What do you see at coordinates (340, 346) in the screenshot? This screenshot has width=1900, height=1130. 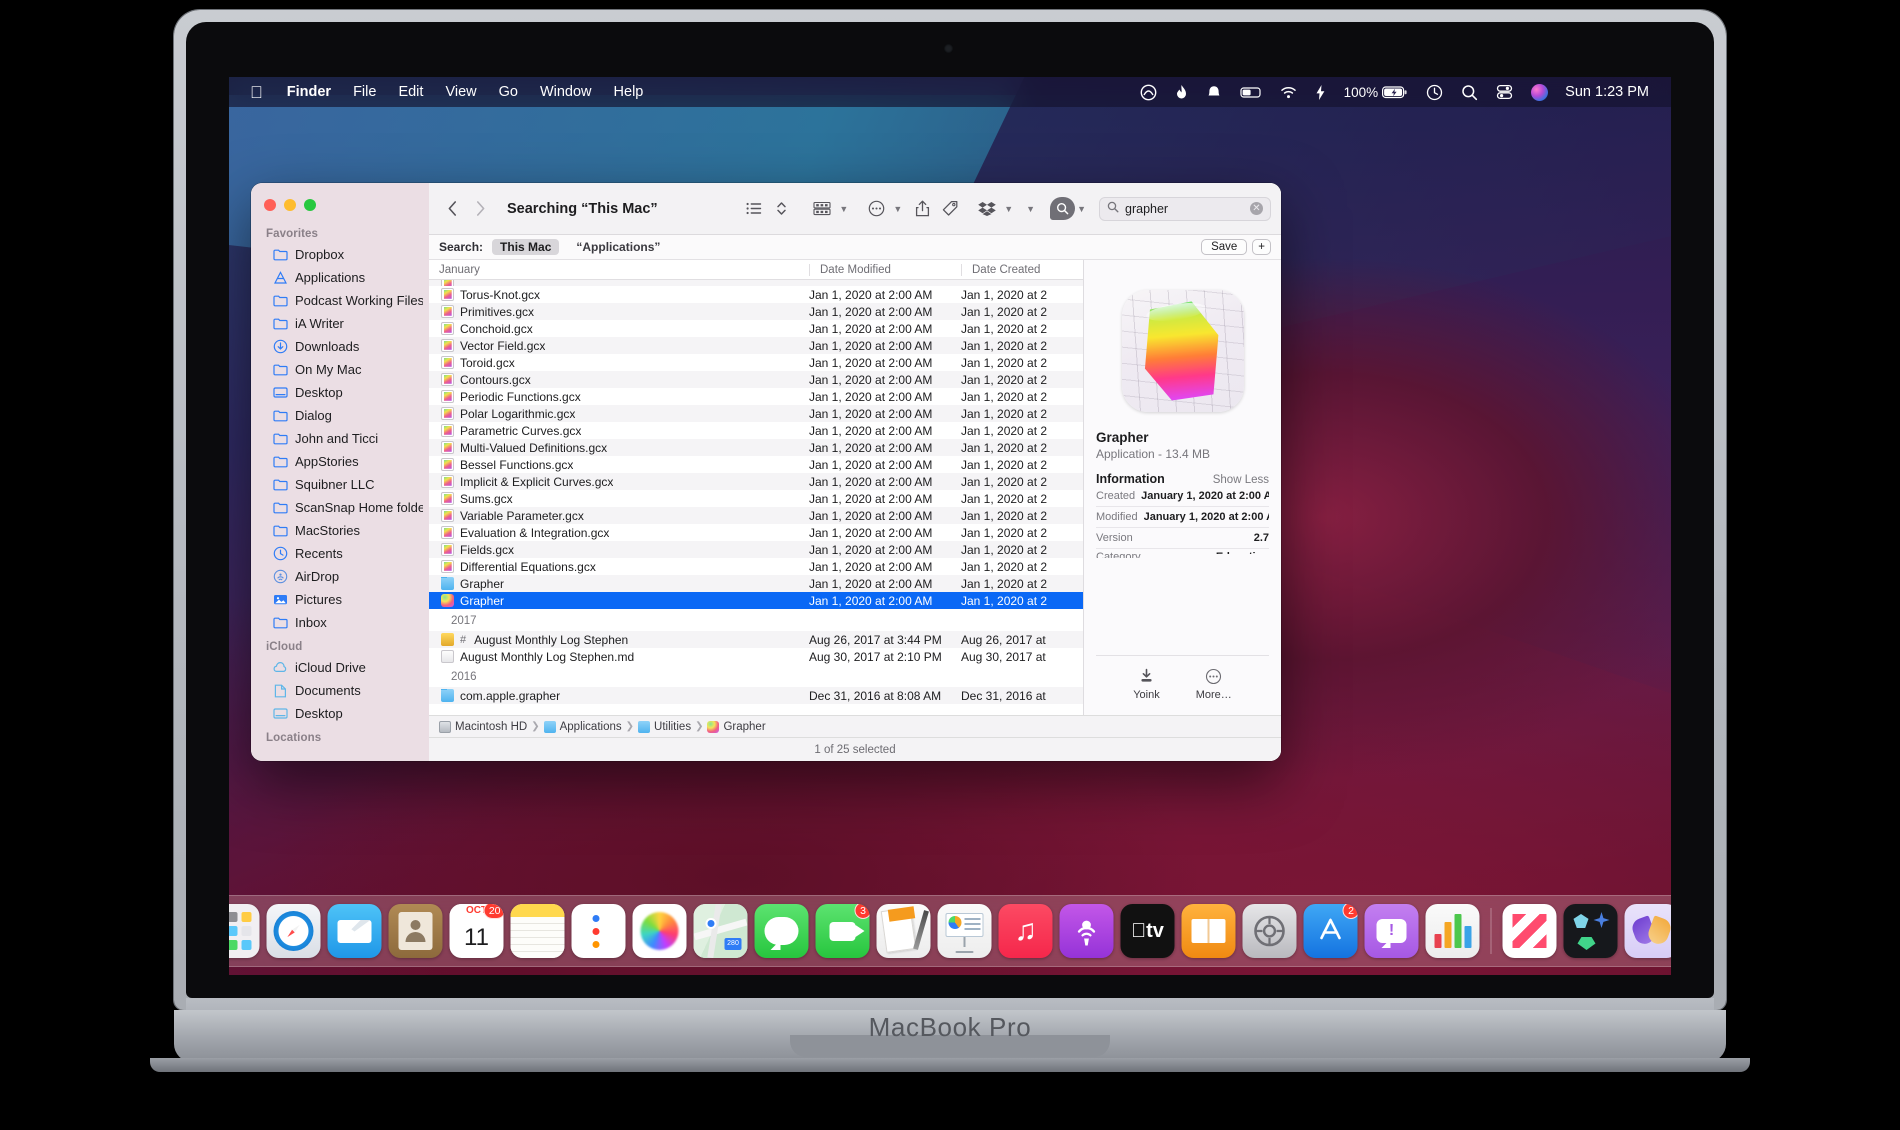 I see `sidebar-item-downloads: Downloads` at bounding box center [340, 346].